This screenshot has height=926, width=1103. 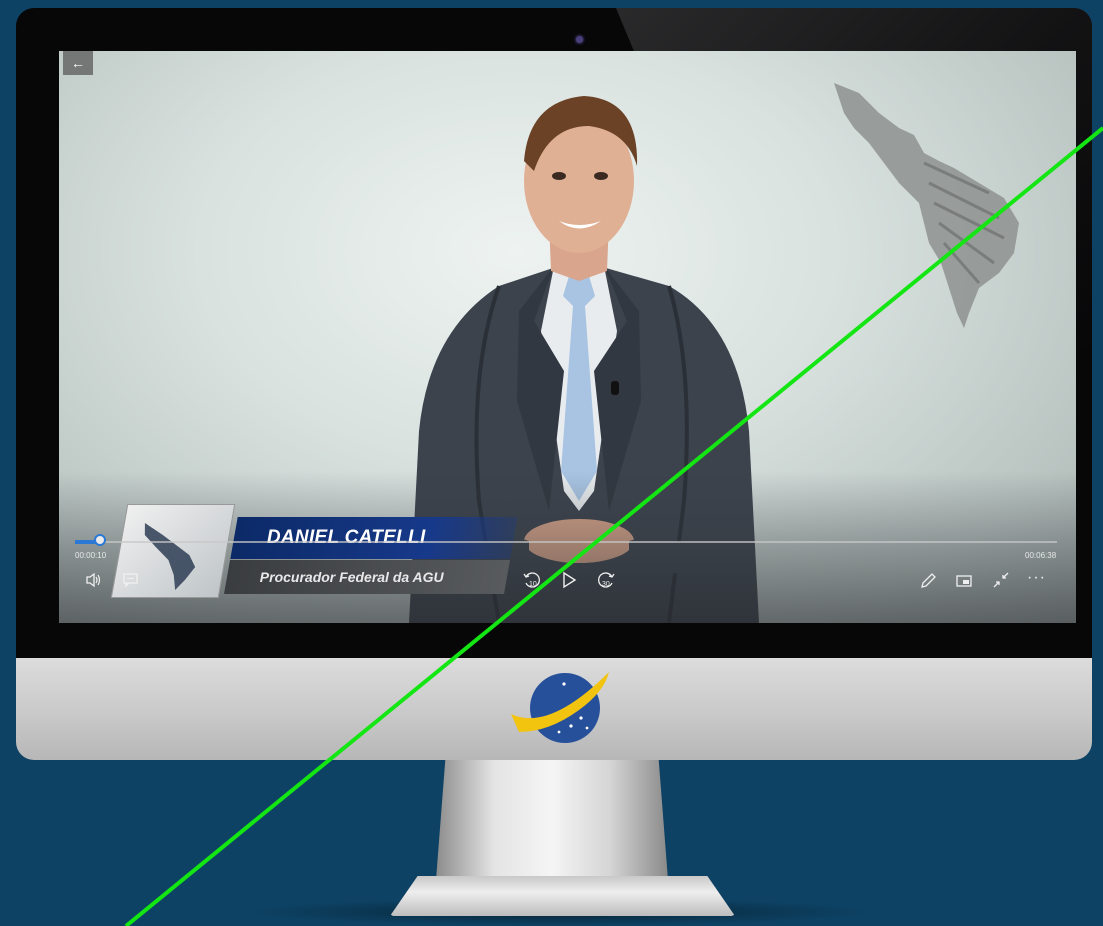 I want to click on more-button: ···, so click(x=1036, y=578).